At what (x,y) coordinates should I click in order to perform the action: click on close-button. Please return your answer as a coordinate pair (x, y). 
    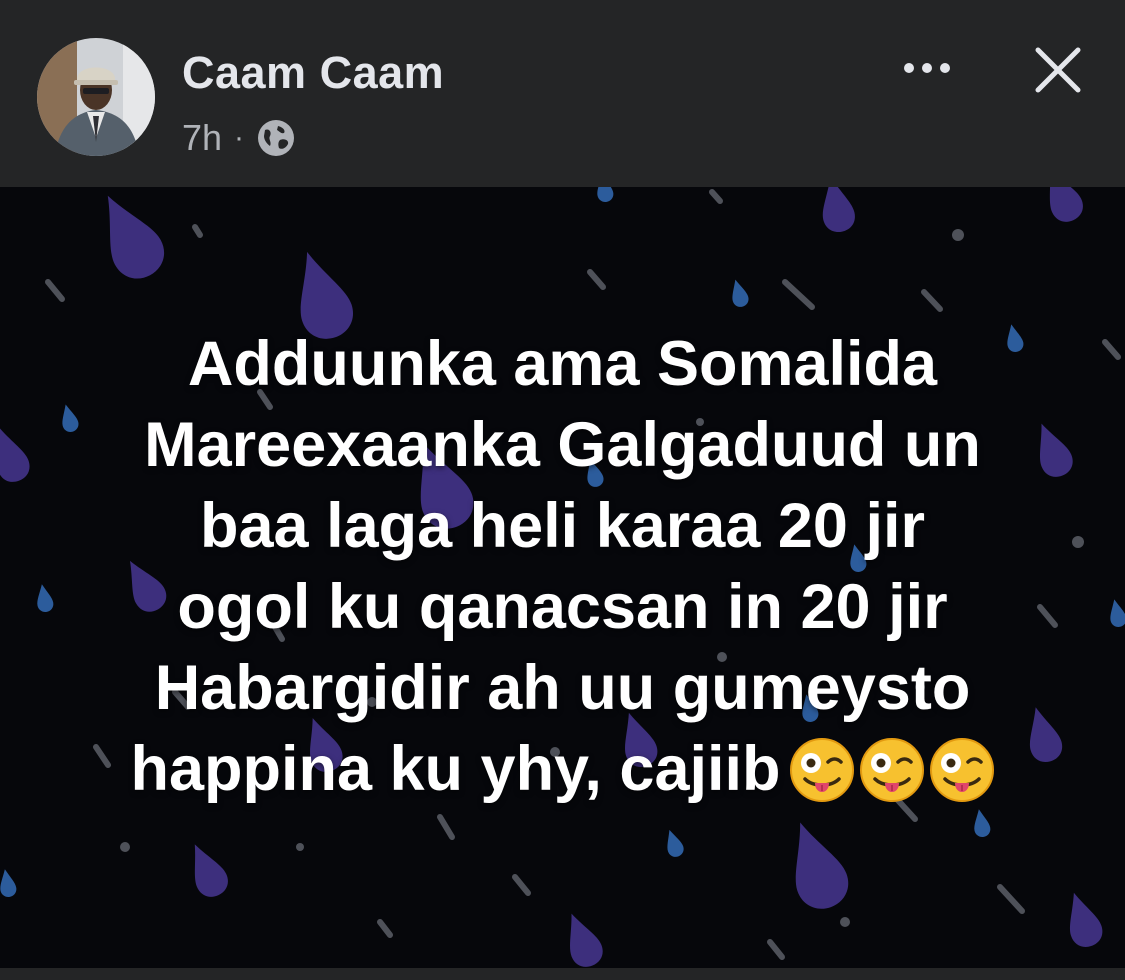
    Looking at the image, I should click on (1058, 70).